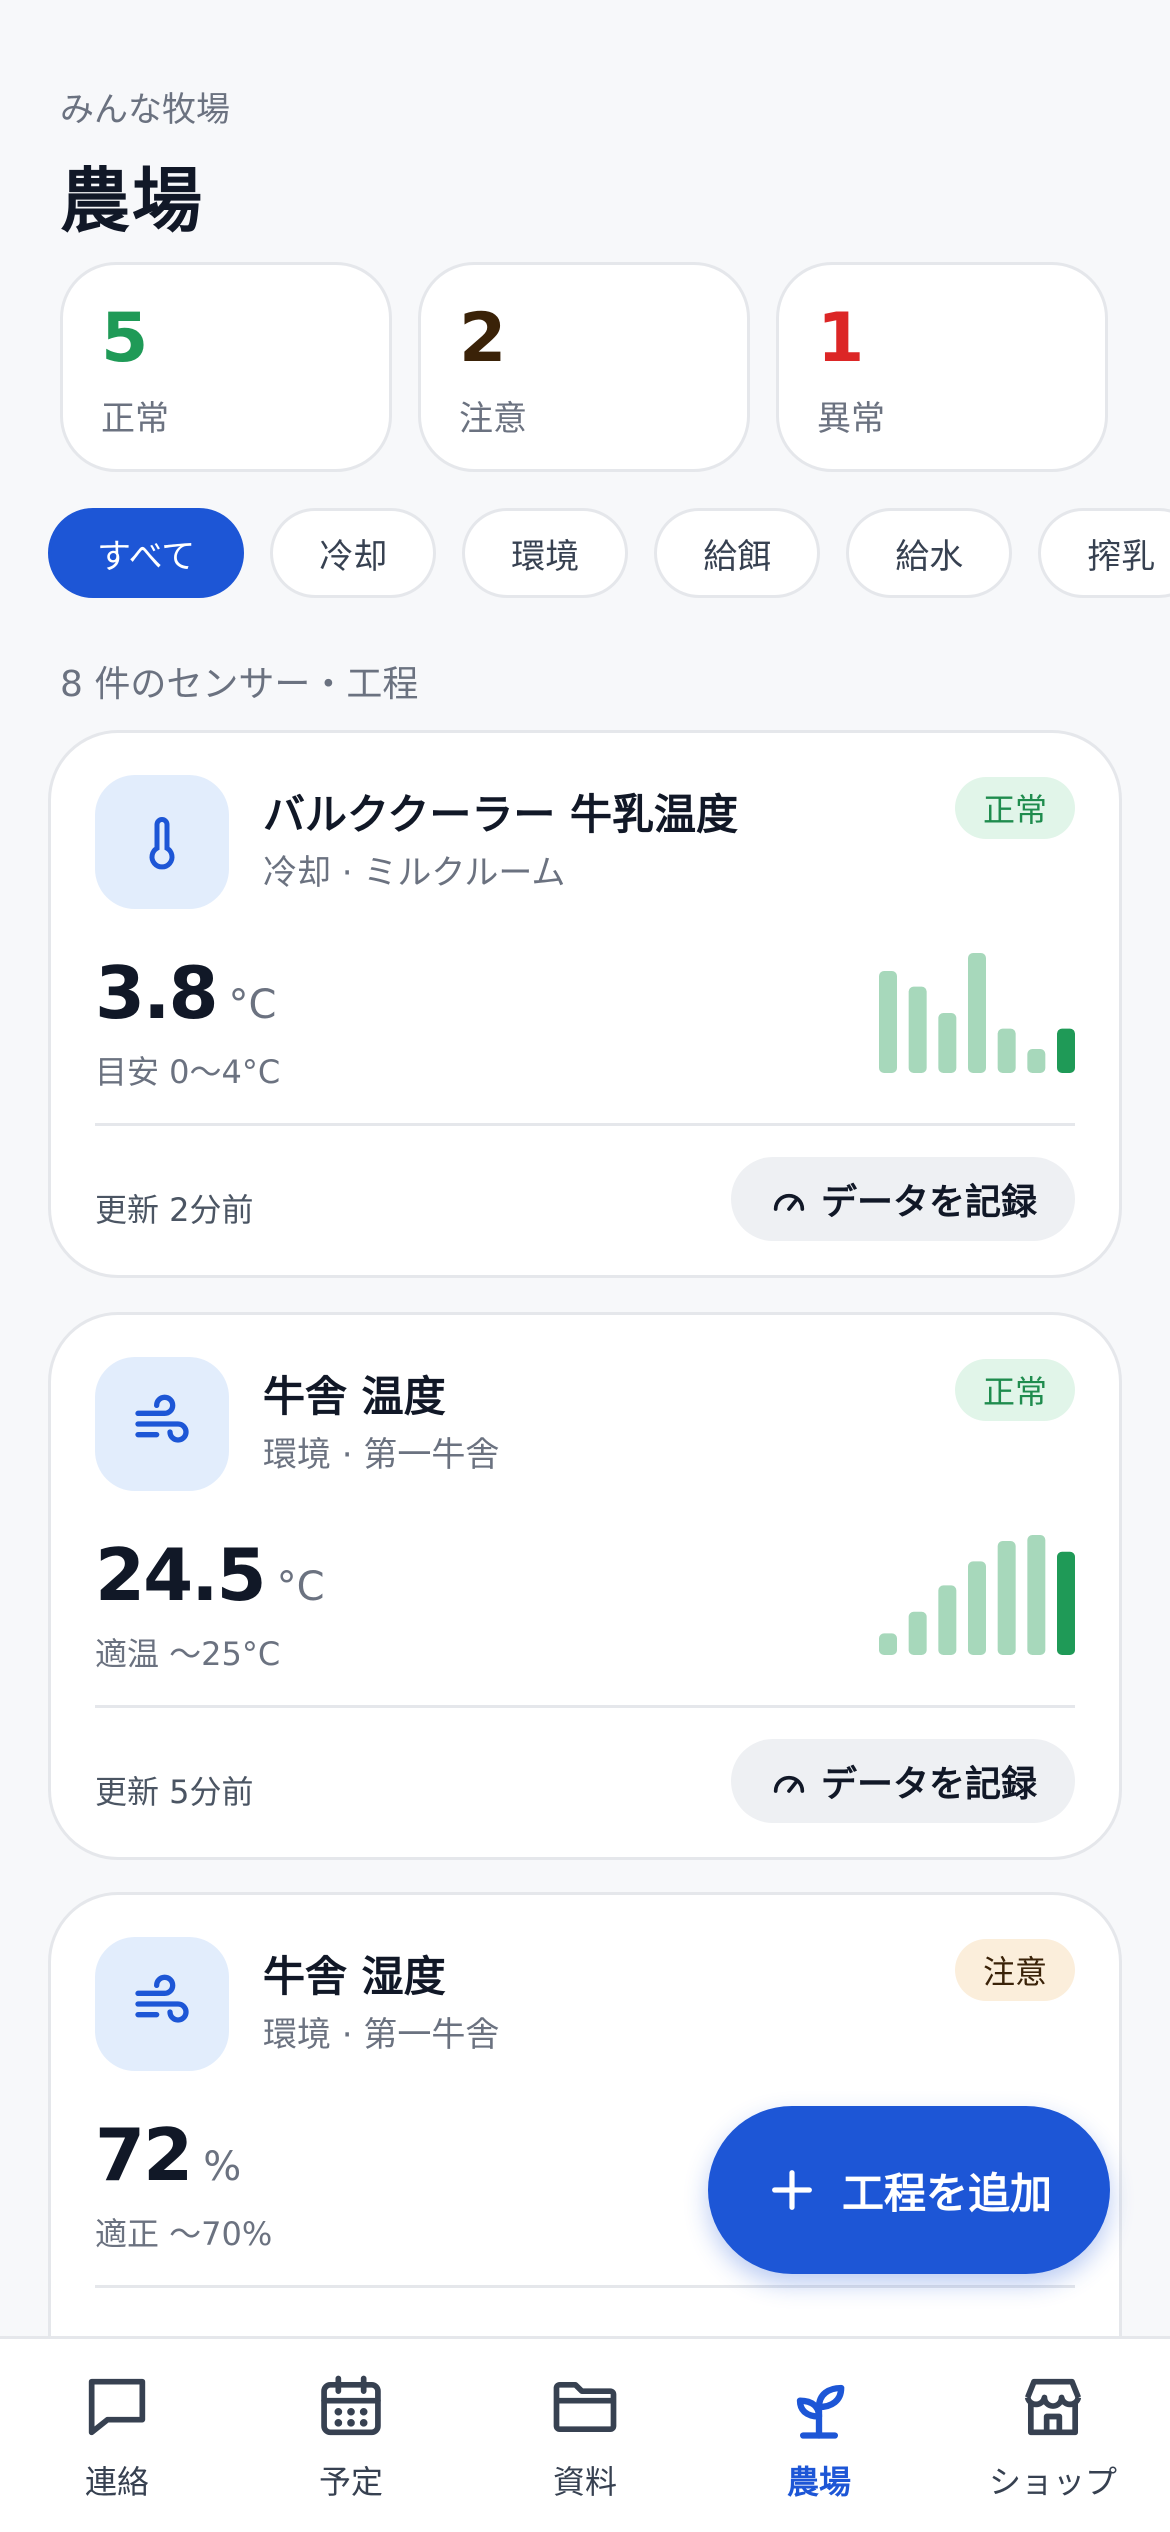 This screenshot has width=1170, height=2532. What do you see at coordinates (116, 2482) in the screenshot?
I see `tab-label: 連絡` at bounding box center [116, 2482].